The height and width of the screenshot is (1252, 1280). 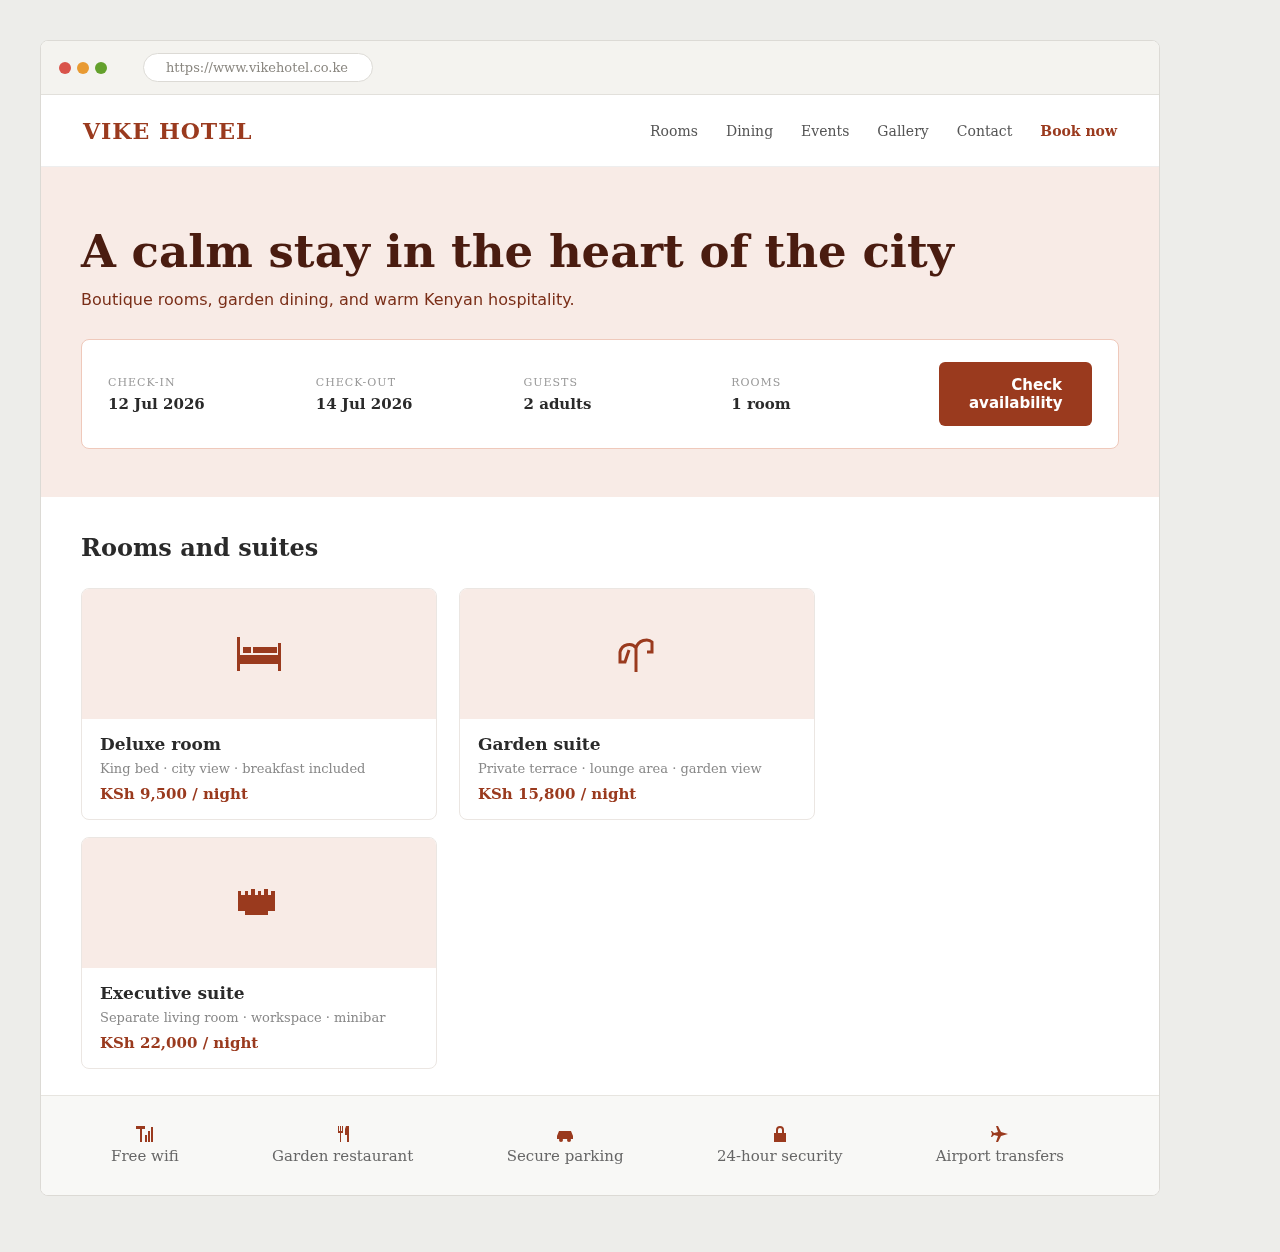 I want to click on address-bar: https://www.vikehotel.co.ke, so click(x=258, y=67).